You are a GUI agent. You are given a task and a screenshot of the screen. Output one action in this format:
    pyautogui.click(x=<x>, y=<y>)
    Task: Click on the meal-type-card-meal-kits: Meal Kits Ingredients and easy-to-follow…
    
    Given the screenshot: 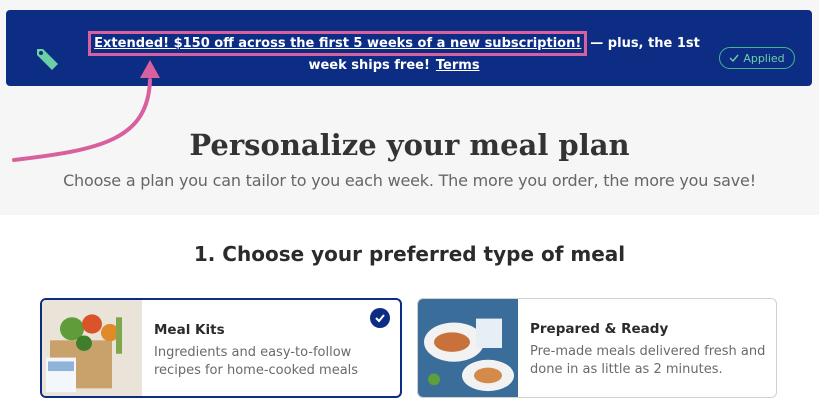 What is the action you would take?
    pyautogui.click(x=221, y=348)
    